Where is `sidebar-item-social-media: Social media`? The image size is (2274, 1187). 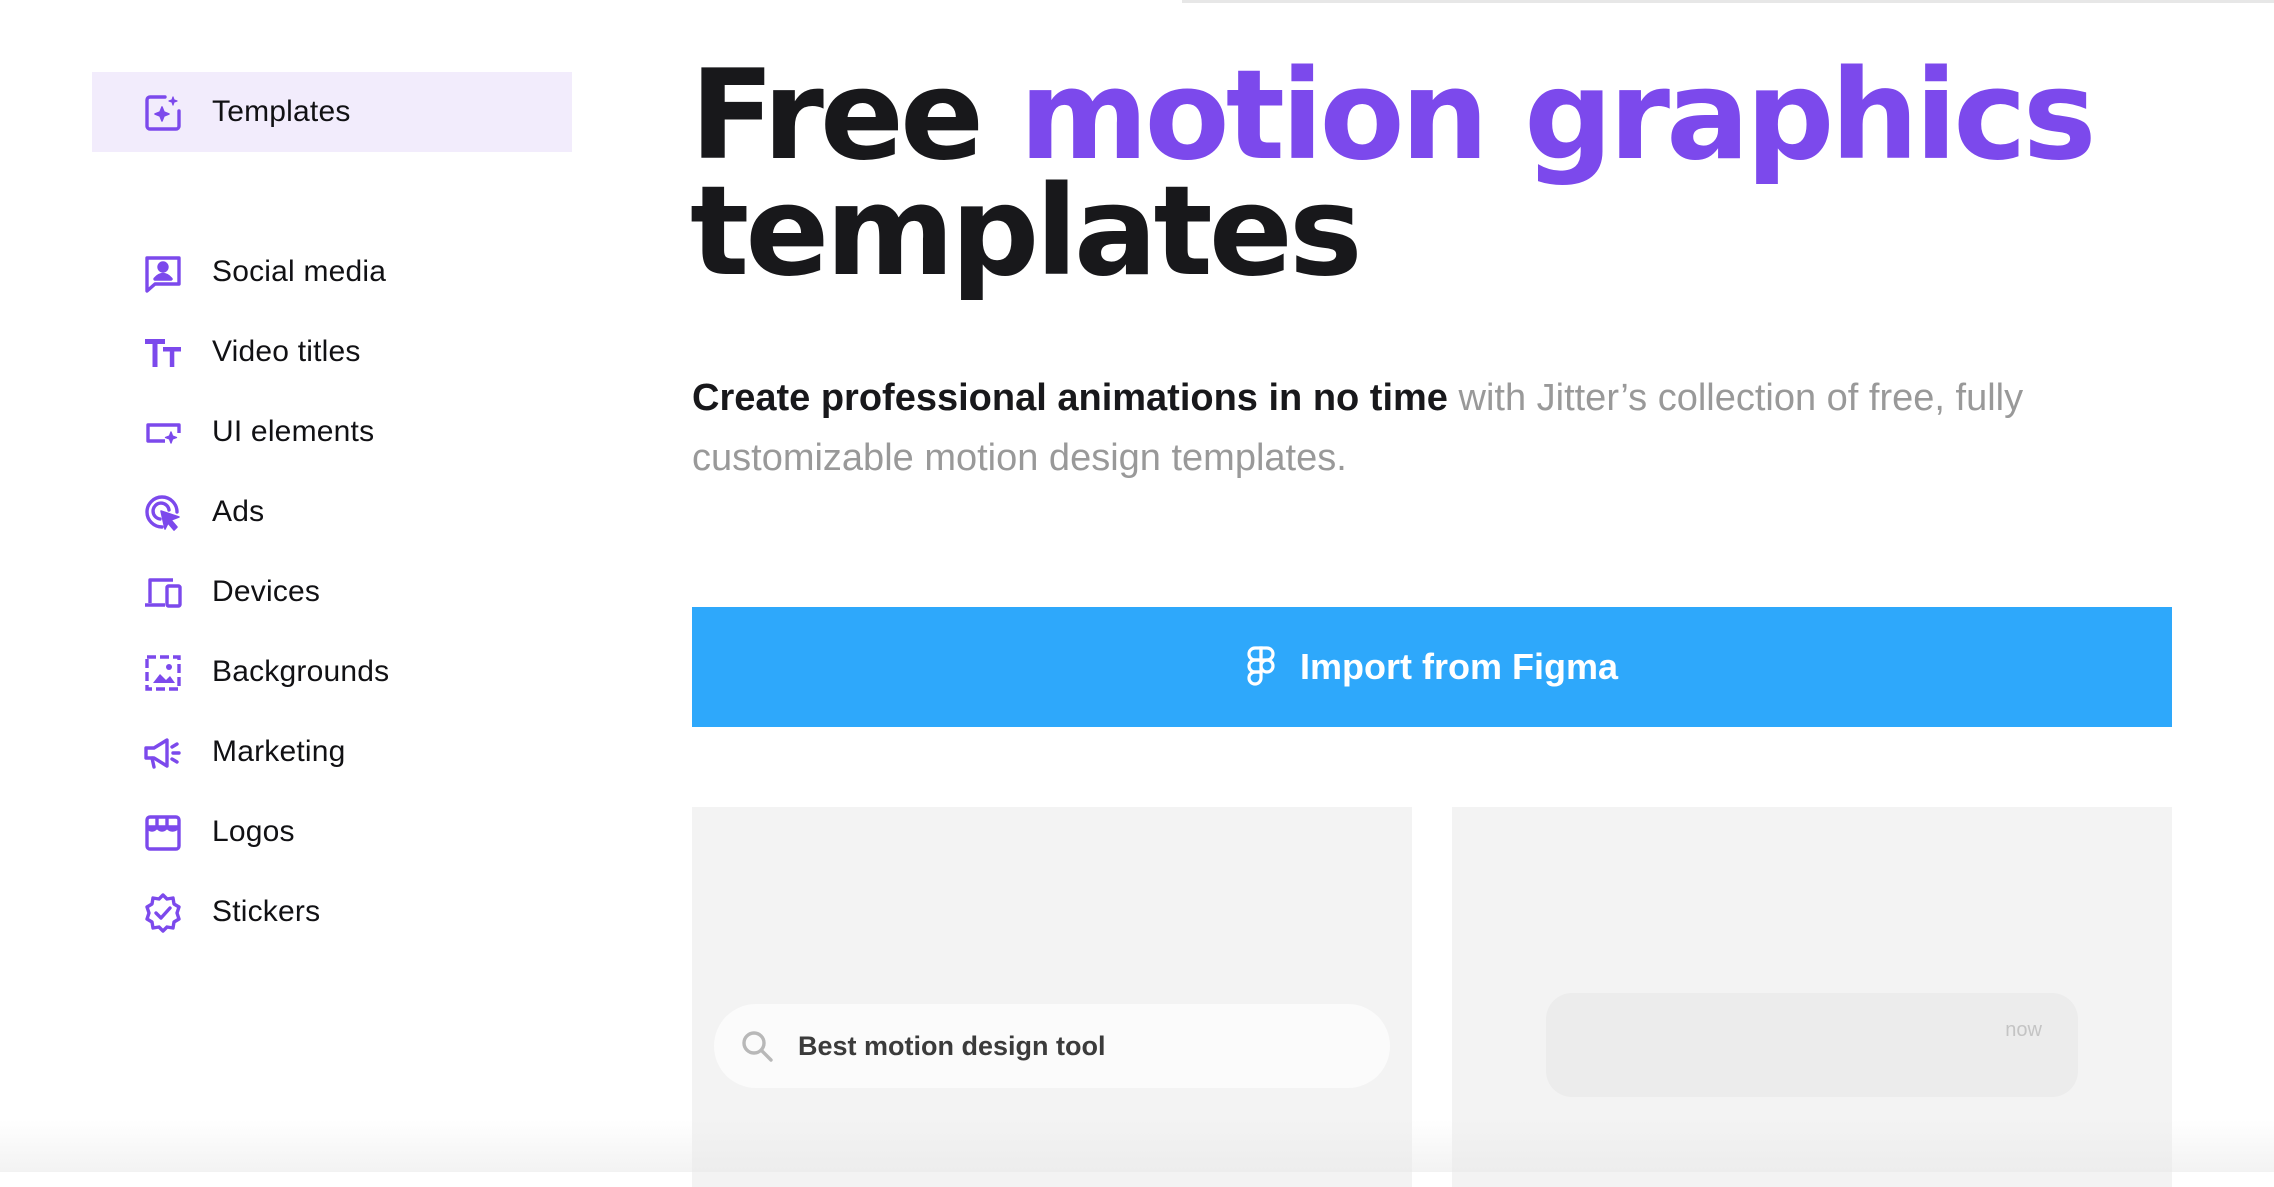
sidebar-item-social-media: Social media is located at coordinates (332, 272).